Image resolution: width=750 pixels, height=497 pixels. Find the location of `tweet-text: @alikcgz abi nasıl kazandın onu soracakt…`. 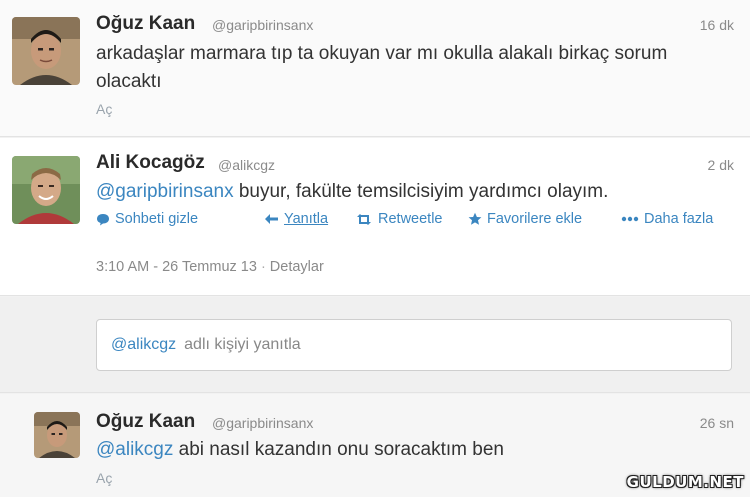

tweet-text: @alikcgz abi nasıl kazandın onu soracakt… is located at coordinates (416, 450).